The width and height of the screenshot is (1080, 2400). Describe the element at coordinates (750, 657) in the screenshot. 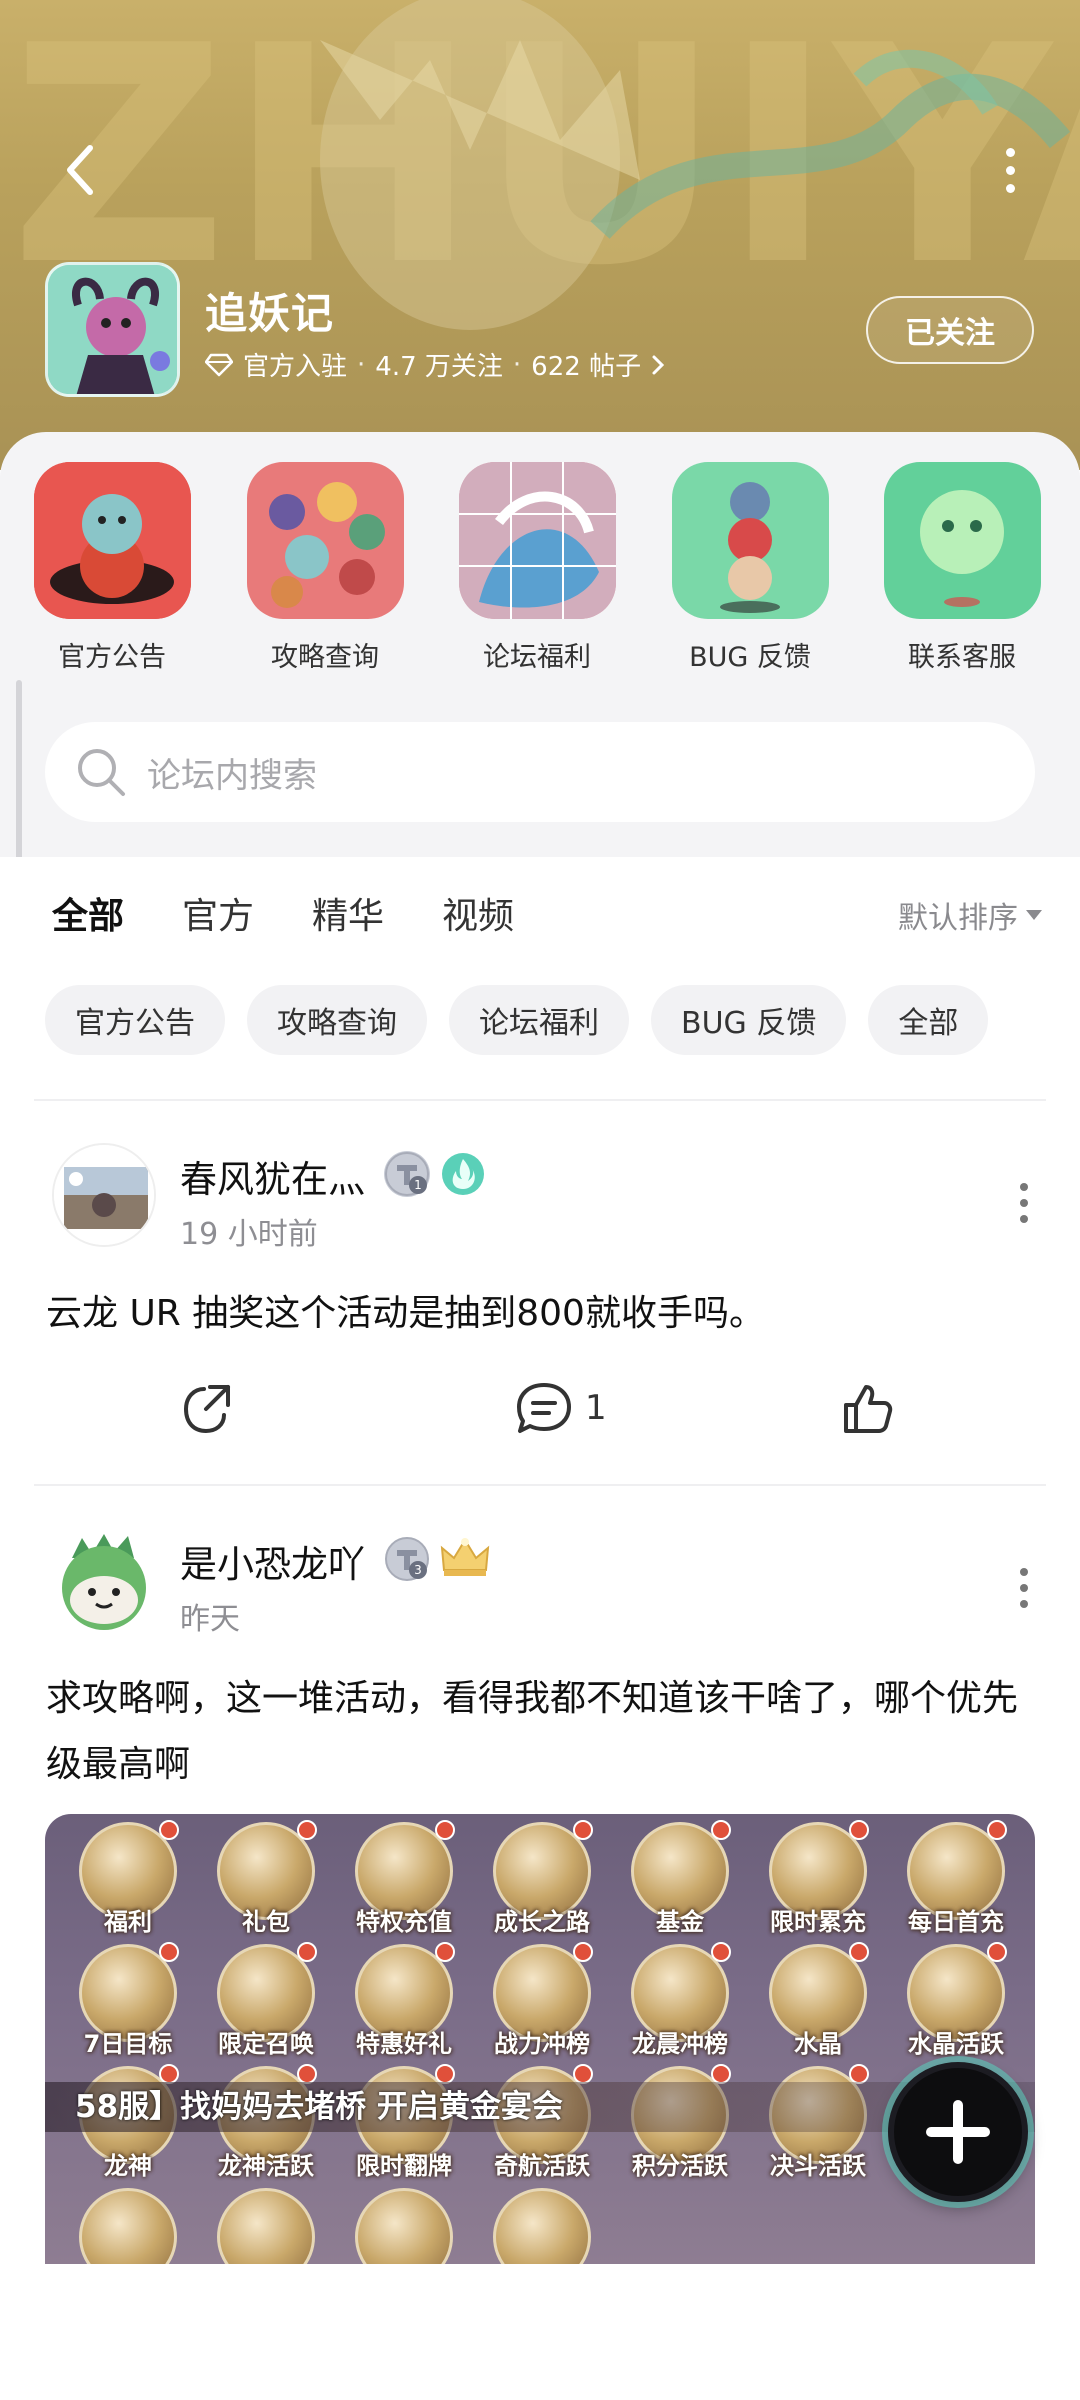

I see `shortcut-label: BUG 反馈` at that location.